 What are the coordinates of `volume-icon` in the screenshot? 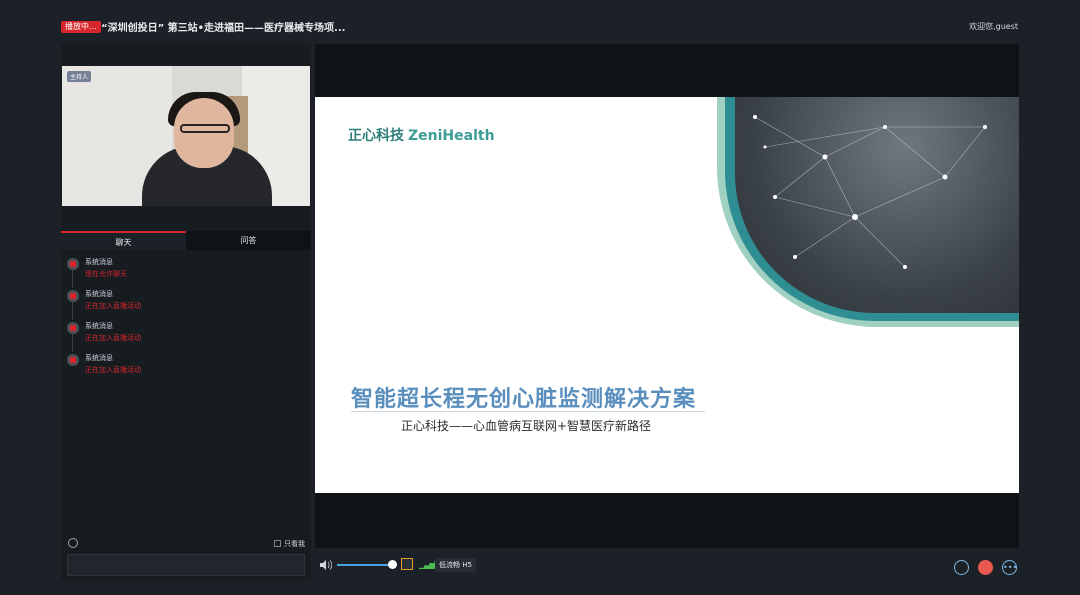 It's located at (326, 565).